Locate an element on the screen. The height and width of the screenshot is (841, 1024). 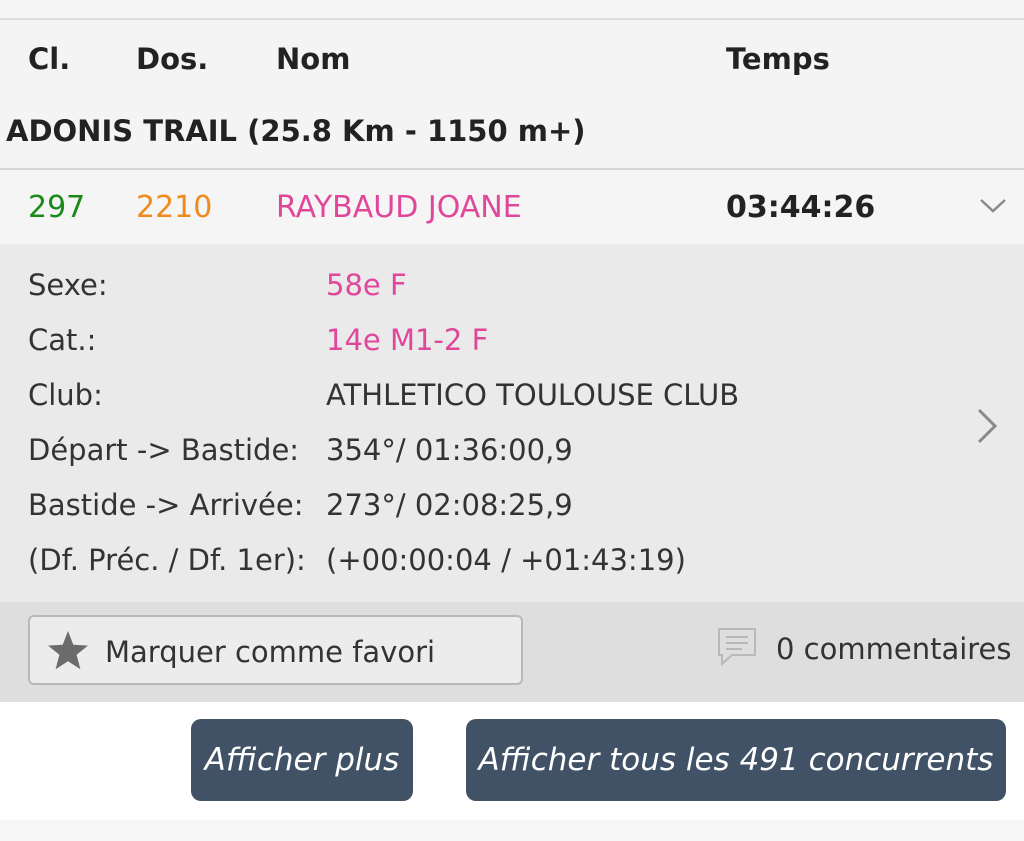
top-strip is located at coordinates (512, 9).